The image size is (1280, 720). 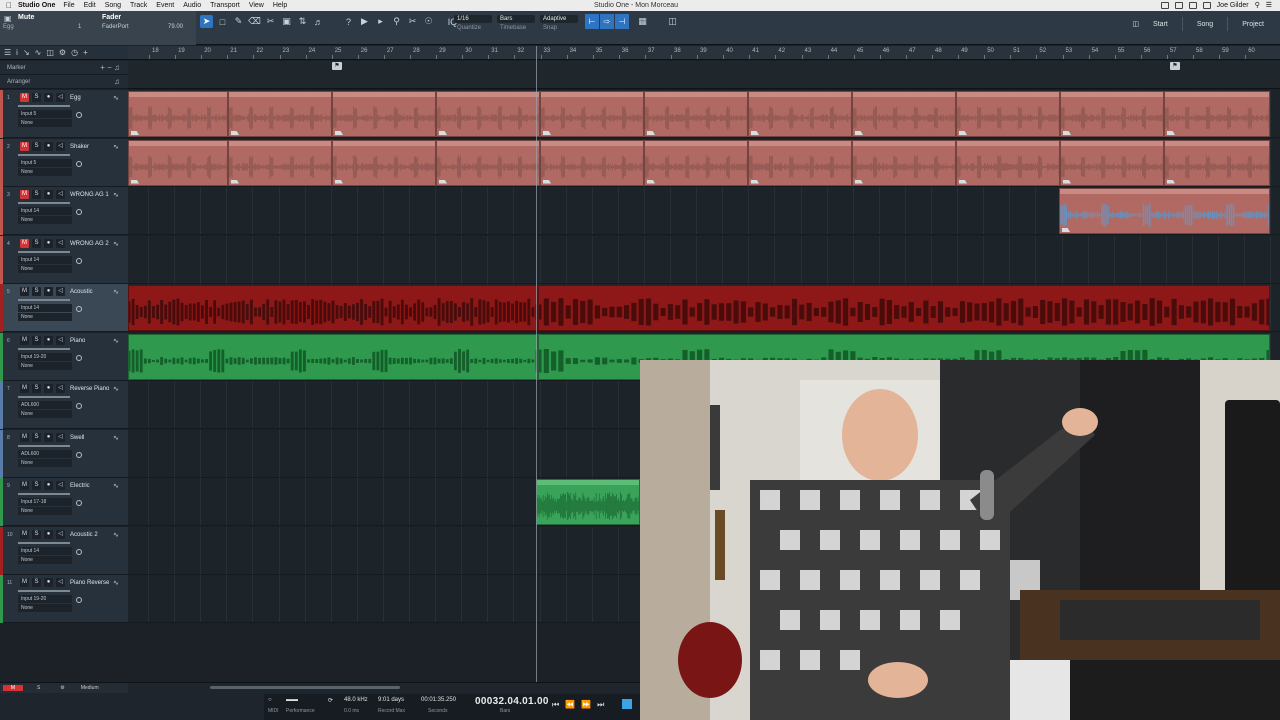 What do you see at coordinates (89, 389) in the screenshot?
I see `track-name: Reverse Piano` at bounding box center [89, 389].